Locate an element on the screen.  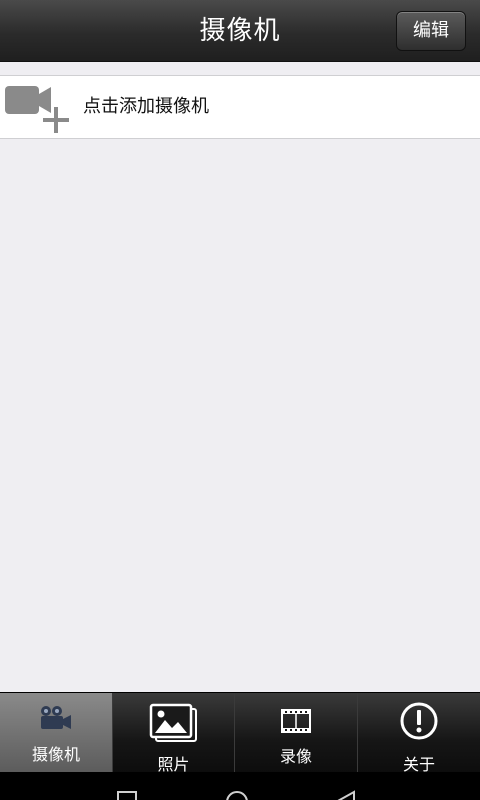
camera-tab-icon is located at coordinates (56, 717).